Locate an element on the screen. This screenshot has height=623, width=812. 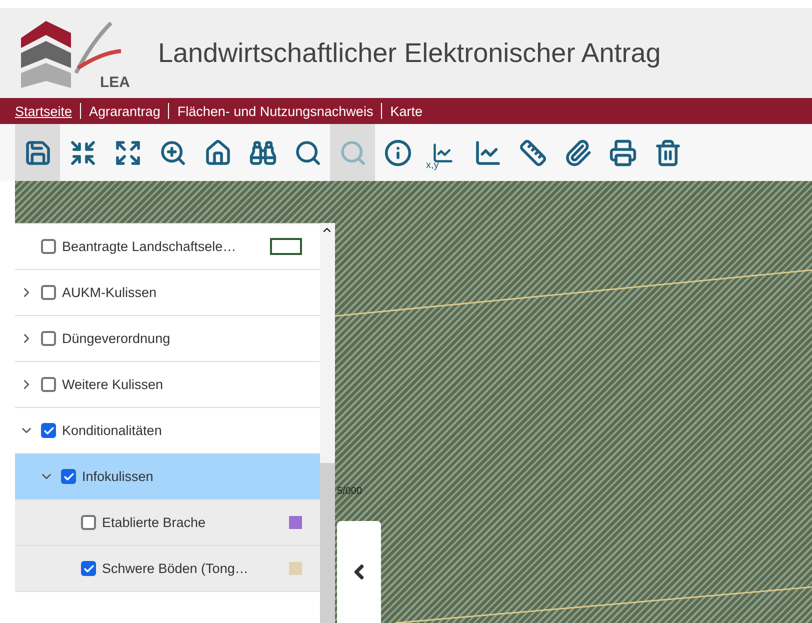
collapse-icon is located at coordinates (82, 152).